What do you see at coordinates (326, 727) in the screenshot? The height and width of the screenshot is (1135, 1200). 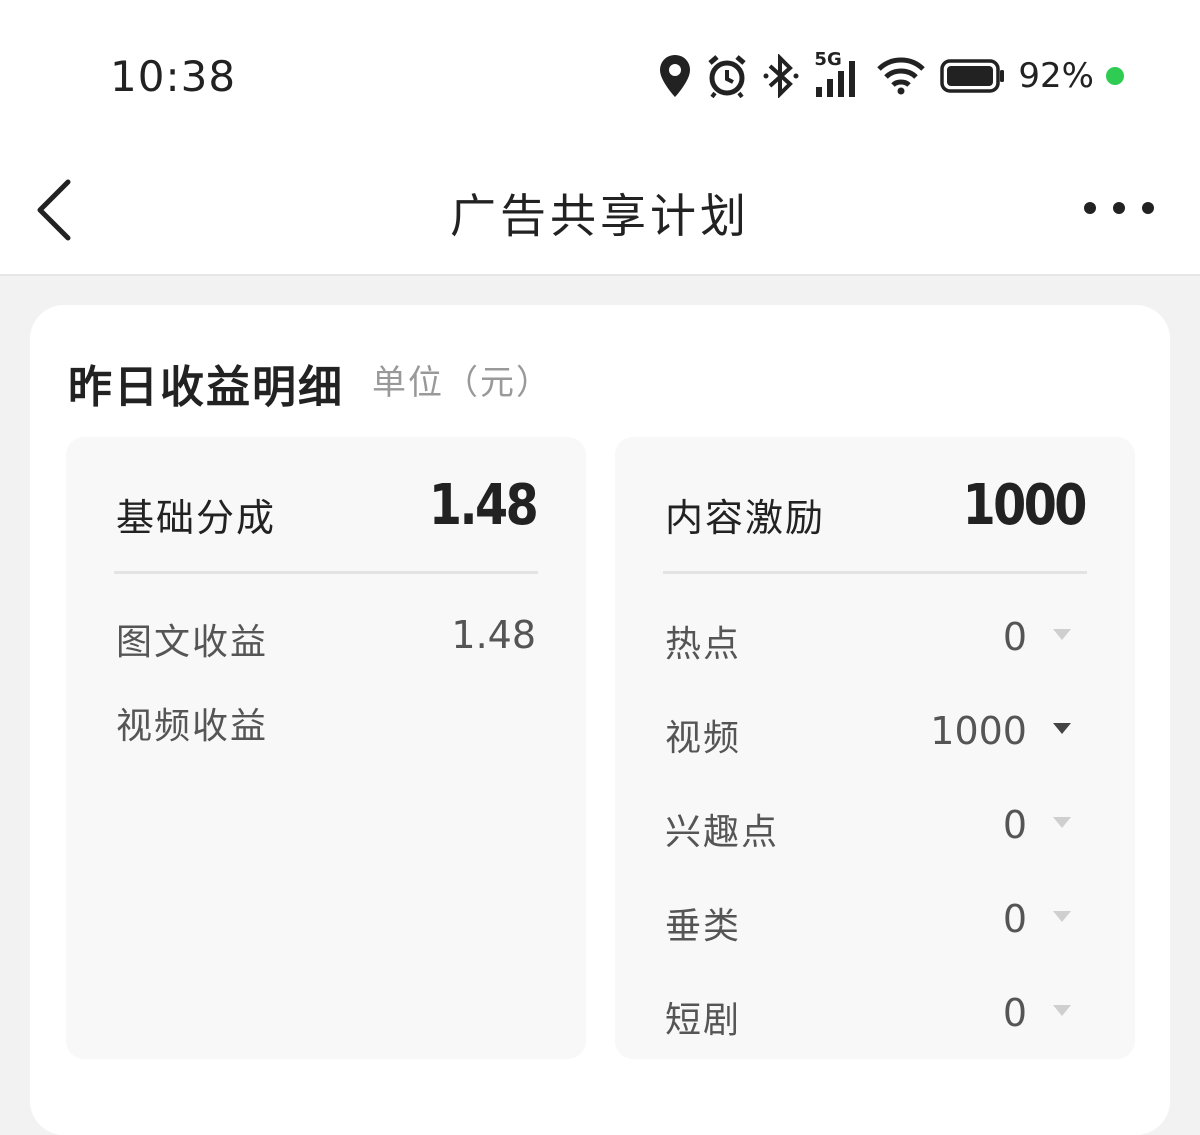 I see `list-item: 视频收益` at bounding box center [326, 727].